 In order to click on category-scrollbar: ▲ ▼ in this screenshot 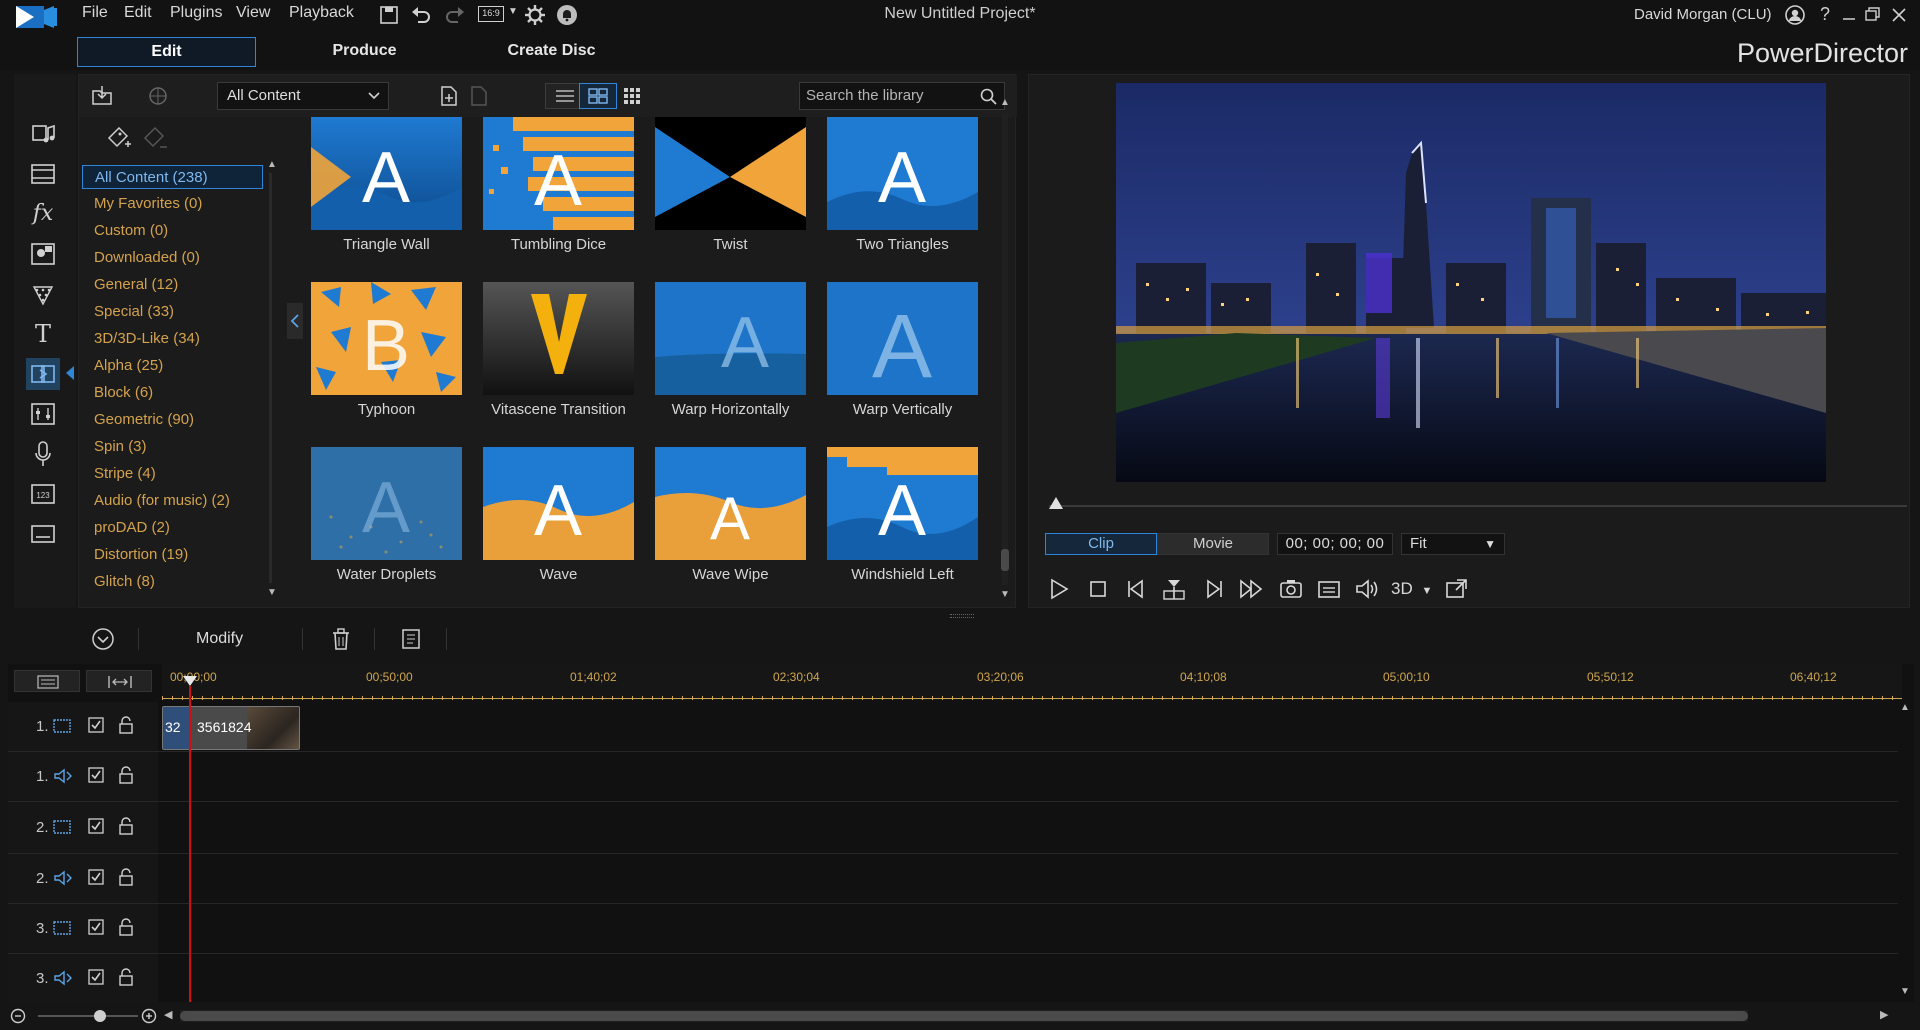, I will do `click(271, 379)`.